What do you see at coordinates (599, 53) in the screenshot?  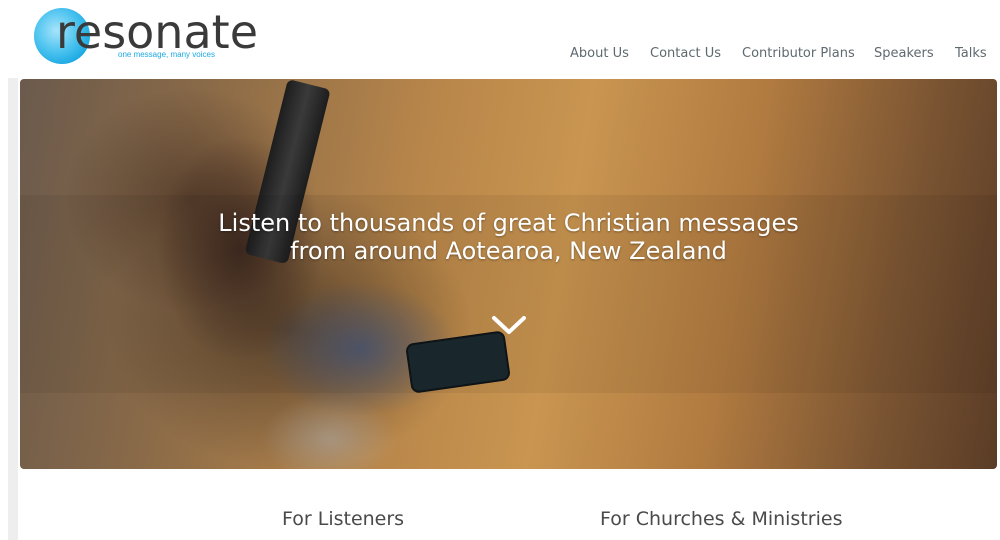 I see `nav-about-us: About Us` at bounding box center [599, 53].